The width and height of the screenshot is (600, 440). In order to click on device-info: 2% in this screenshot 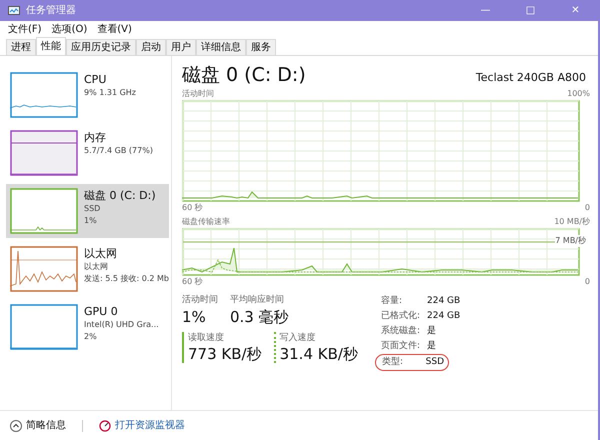, I will do `click(91, 337)`.